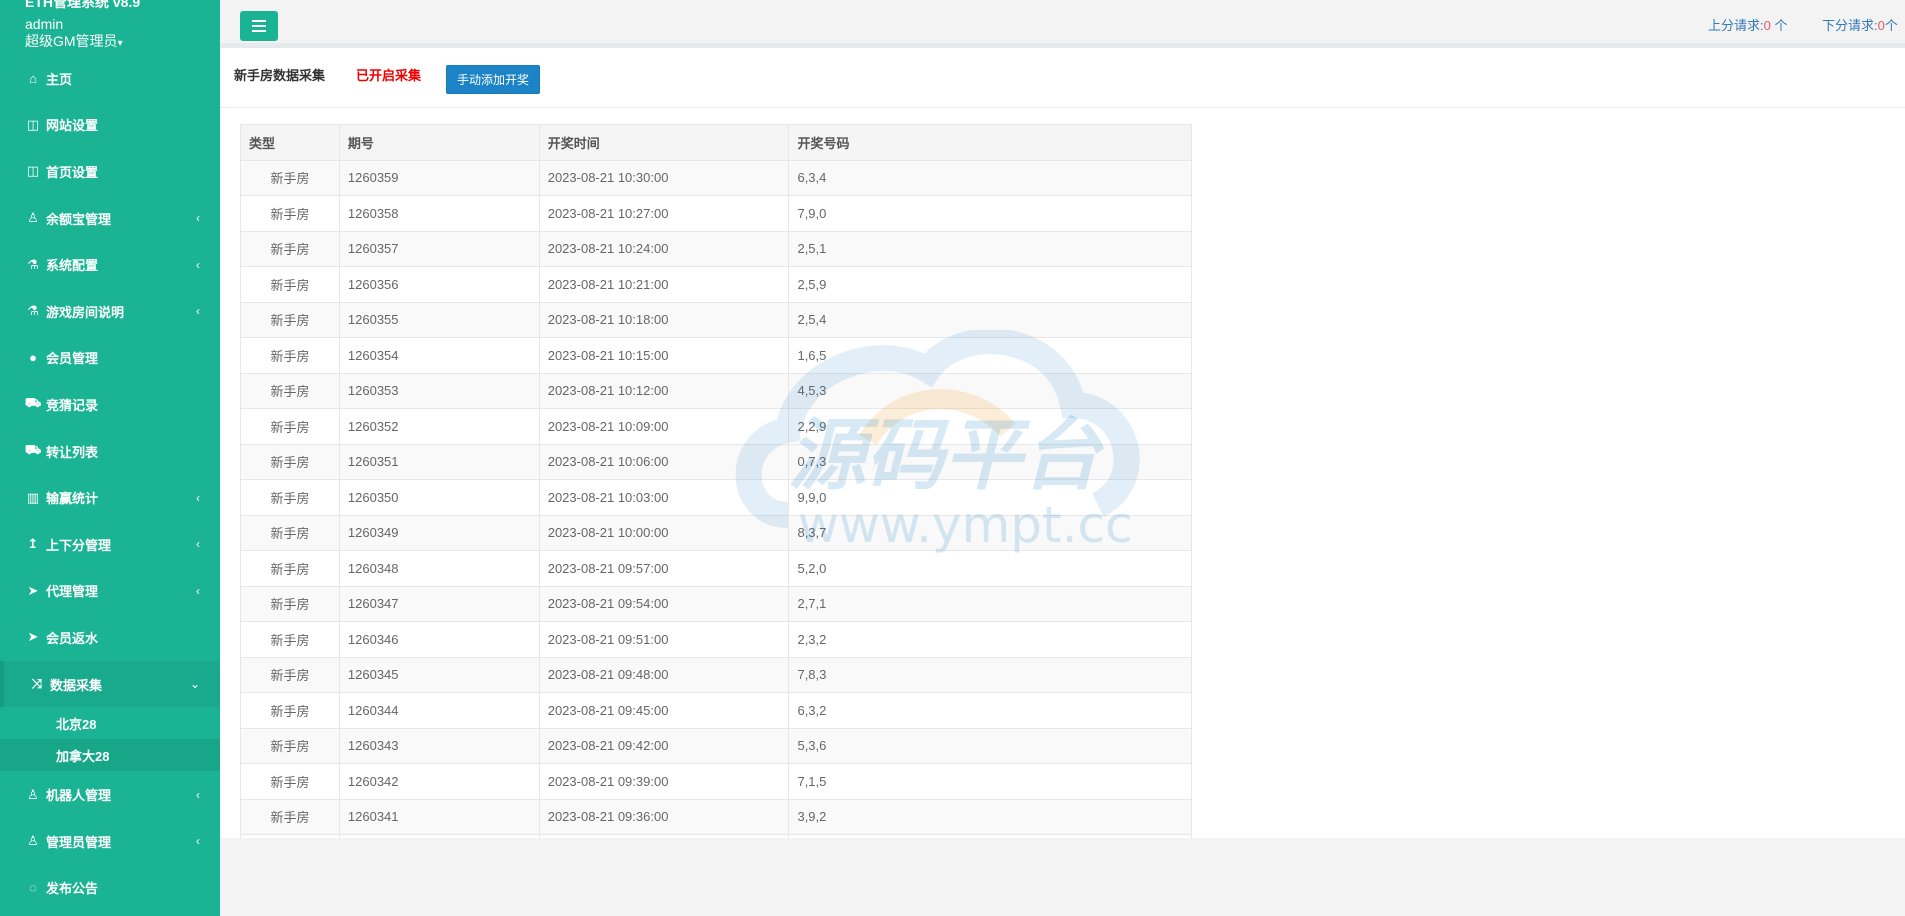 The width and height of the screenshot is (1905, 916). Describe the element at coordinates (716, 674) in the screenshot. I see `table-row: 新手房 1260345 2023-08-21 09:48:00 7,8,3` at that location.